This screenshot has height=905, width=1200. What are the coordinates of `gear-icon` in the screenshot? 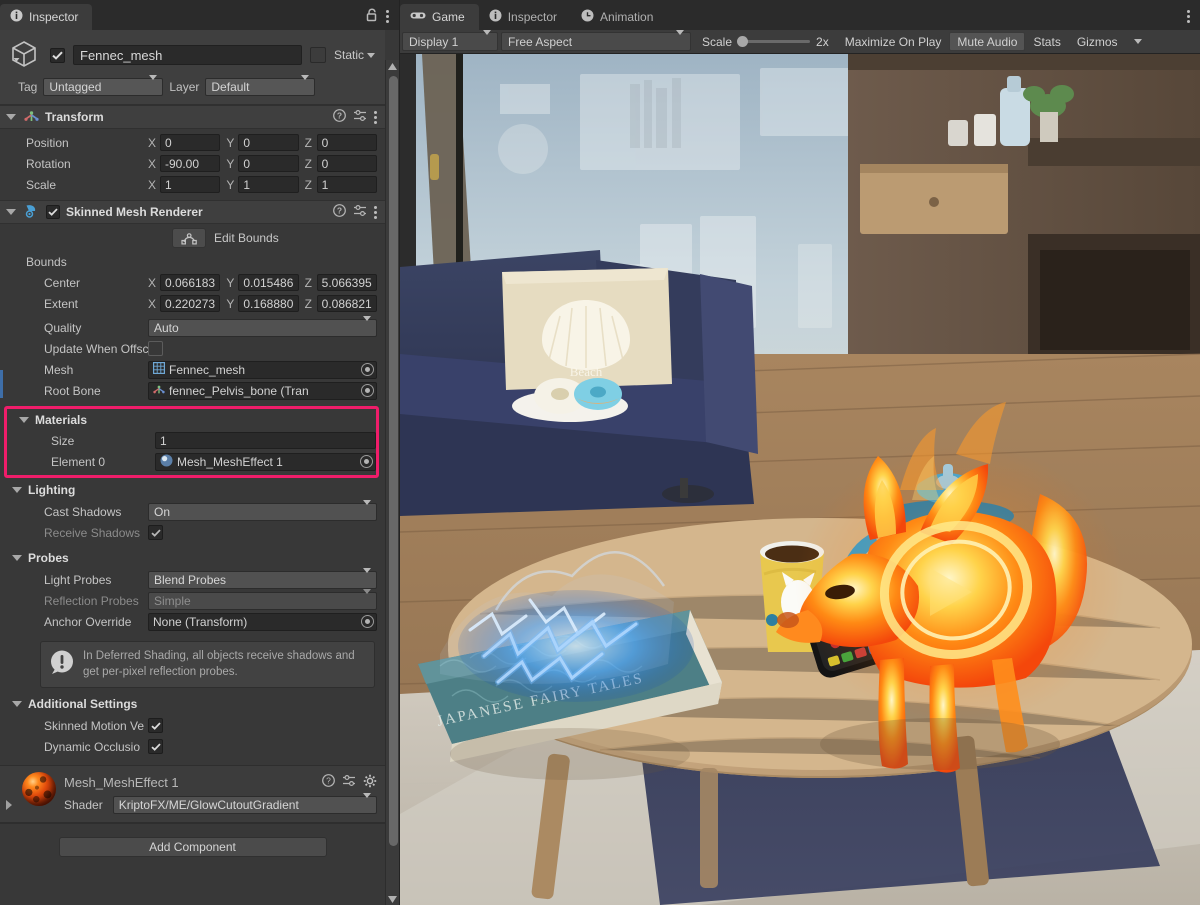 It's located at (370, 782).